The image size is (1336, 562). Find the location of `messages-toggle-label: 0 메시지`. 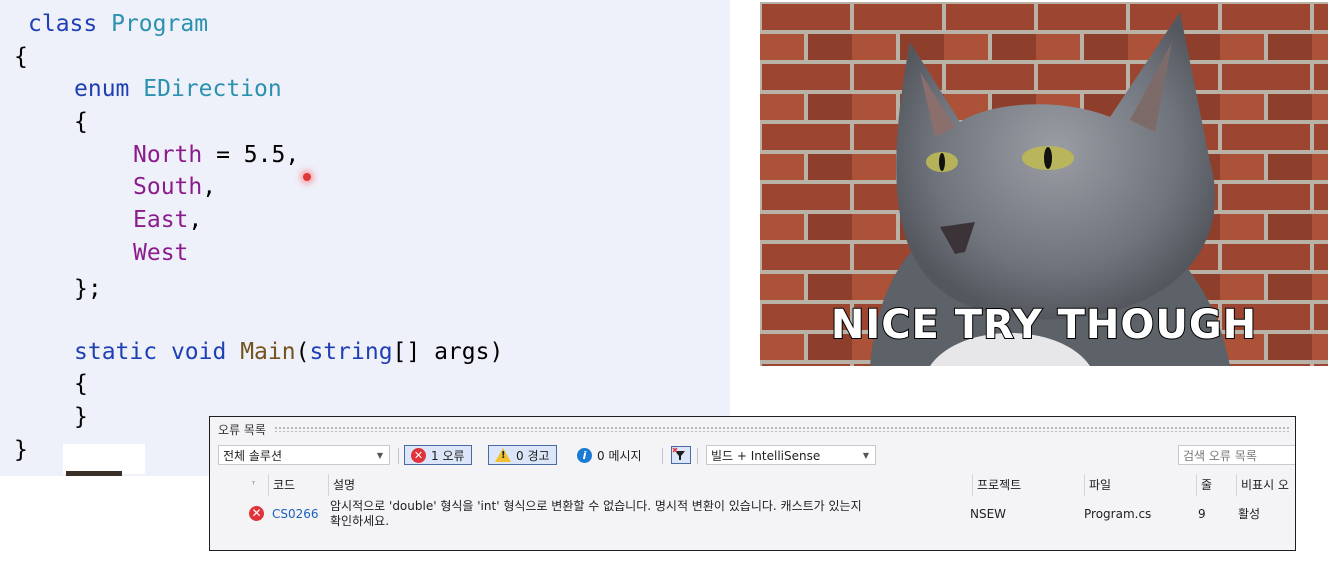

messages-toggle-label: 0 메시지 is located at coordinates (619, 455).